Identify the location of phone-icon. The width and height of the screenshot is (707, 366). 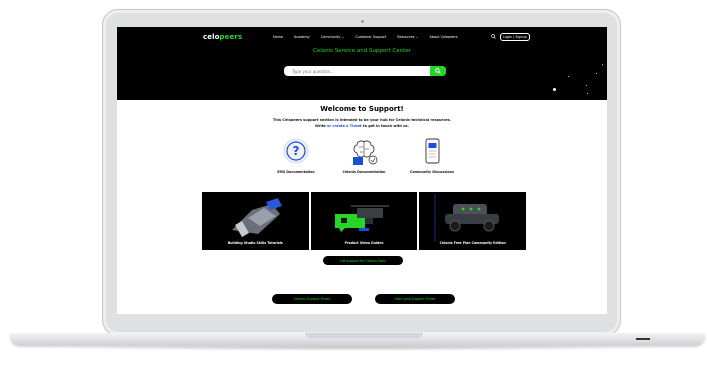
(432, 151).